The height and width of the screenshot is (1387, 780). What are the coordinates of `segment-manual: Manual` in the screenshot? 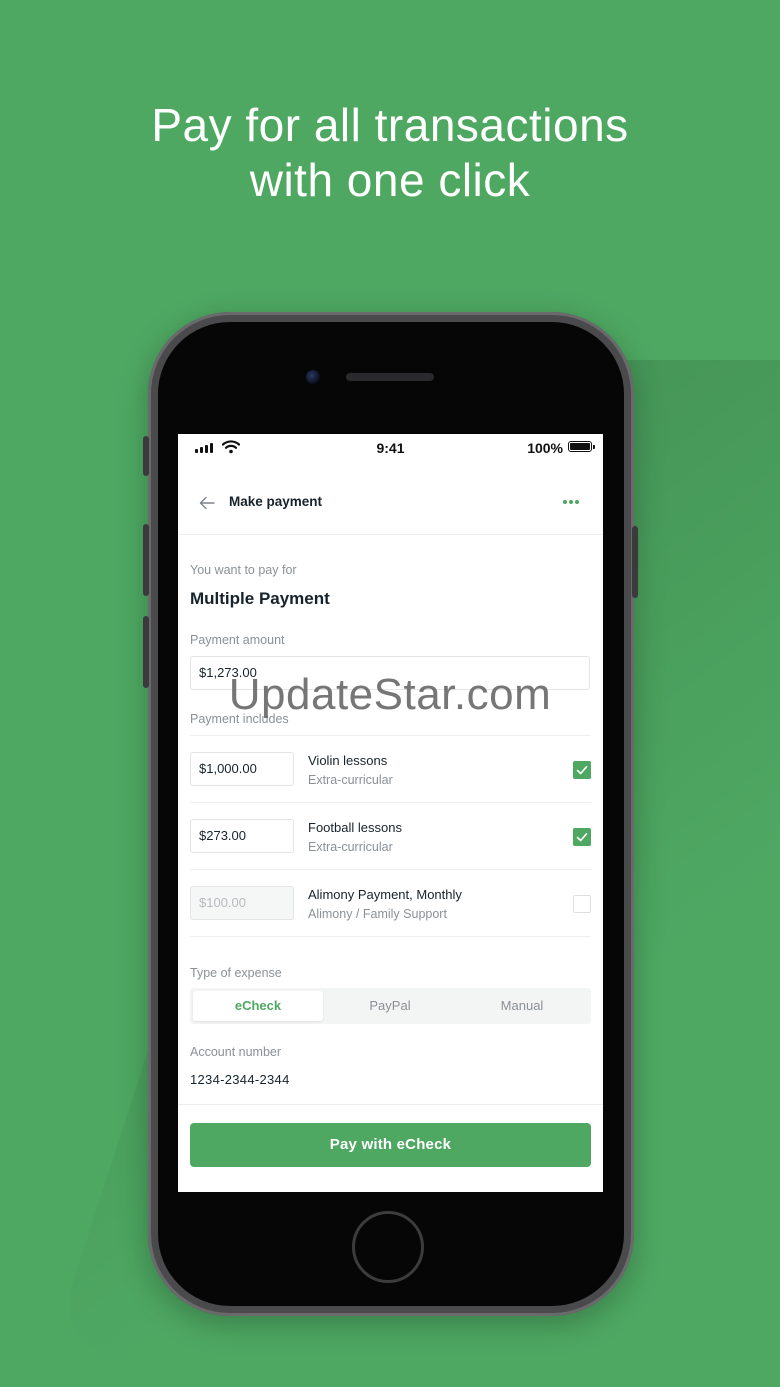 It's located at (522, 1006).